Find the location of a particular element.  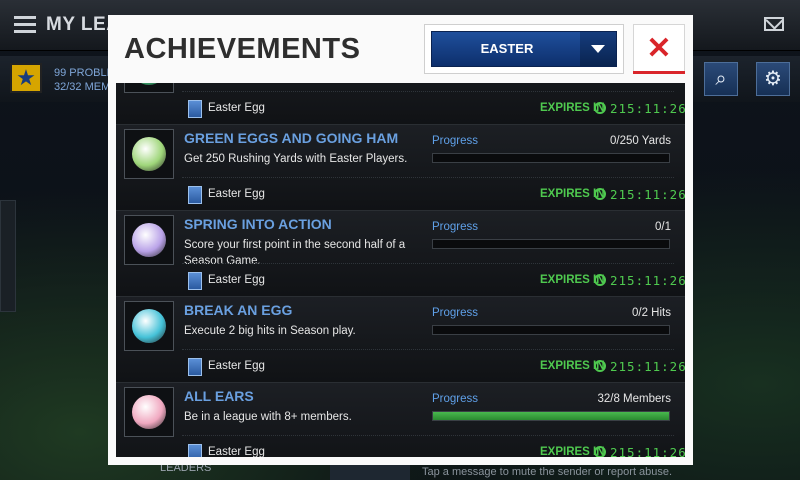

progress-value: 32/8 Members is located at coordinates (634, 399).